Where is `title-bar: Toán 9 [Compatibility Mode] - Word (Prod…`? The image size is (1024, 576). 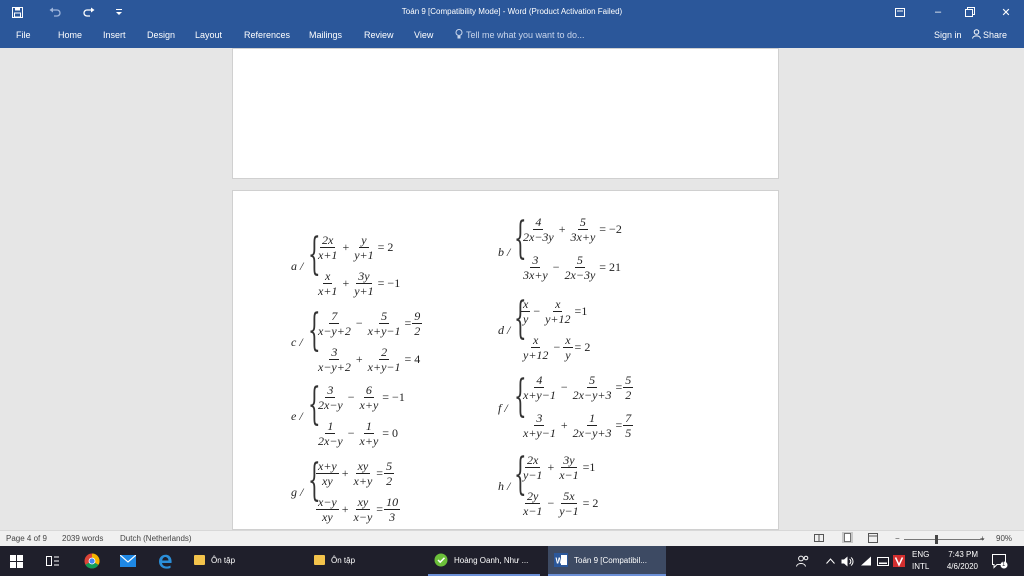
title-bar: Toán 9 [Compatibility Mode] - Word (Prod… is located at coordinates (512, 12).